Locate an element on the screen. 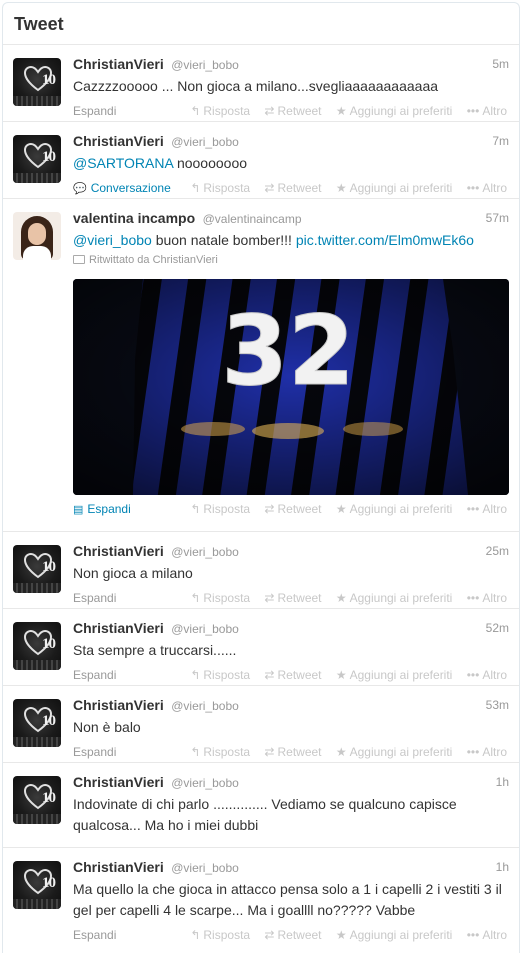  pic-link: pic.twitter.com/Elm0mwEk6o is located at coordinates (385, 240).